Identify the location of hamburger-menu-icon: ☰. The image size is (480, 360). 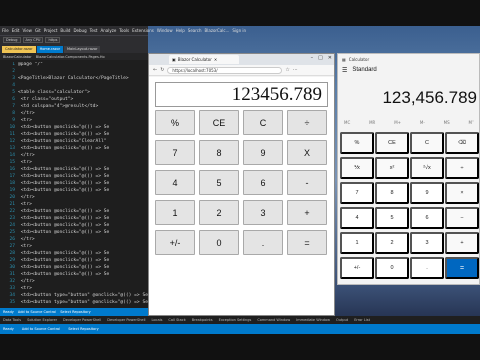
(344, 70).